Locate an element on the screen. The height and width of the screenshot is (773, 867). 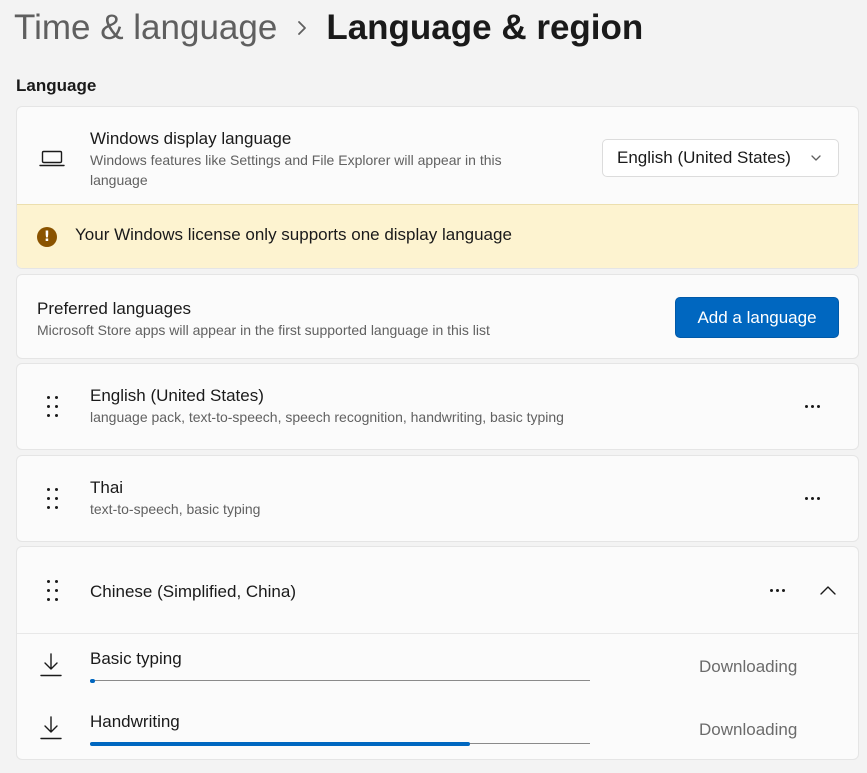
section-title-language: Language is located at coordinates (56, 85).